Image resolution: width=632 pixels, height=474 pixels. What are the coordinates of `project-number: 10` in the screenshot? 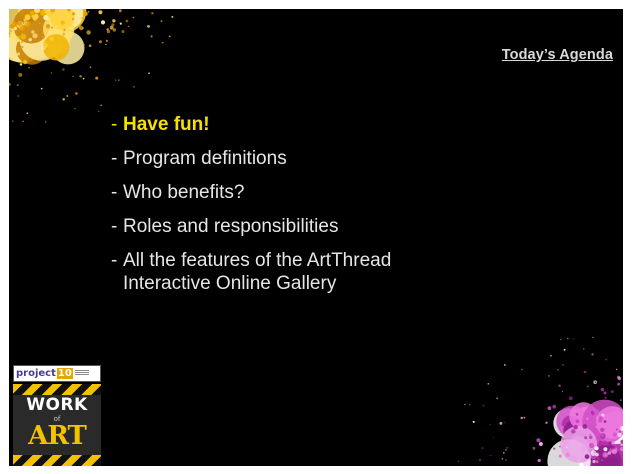 It's located at (64, 373).